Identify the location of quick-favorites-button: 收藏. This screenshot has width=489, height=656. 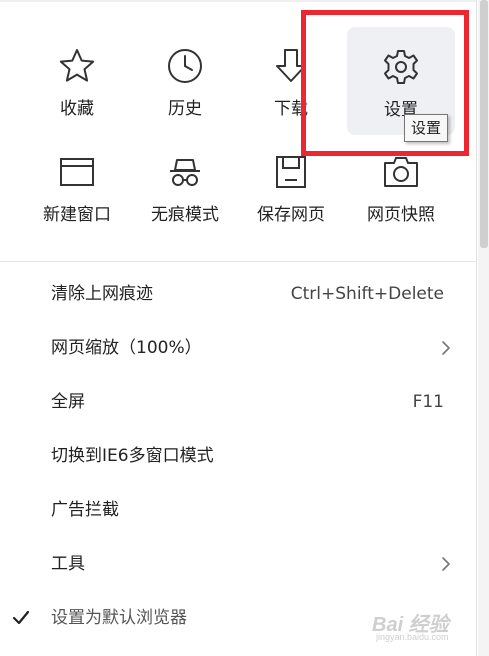
(77, 80).